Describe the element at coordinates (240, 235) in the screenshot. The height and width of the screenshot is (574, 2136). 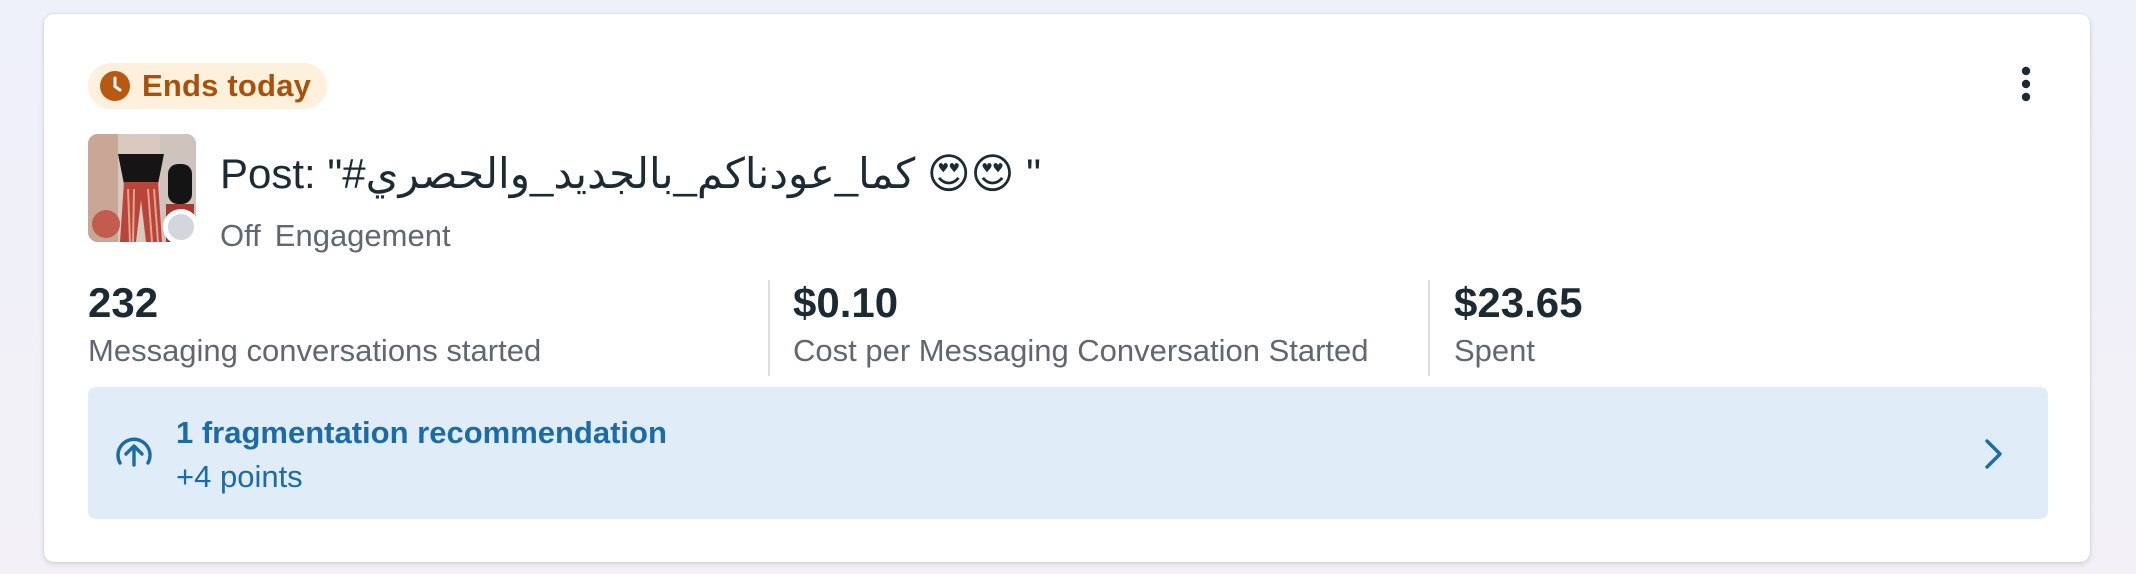
I see `delivery-status: Off` at that location.